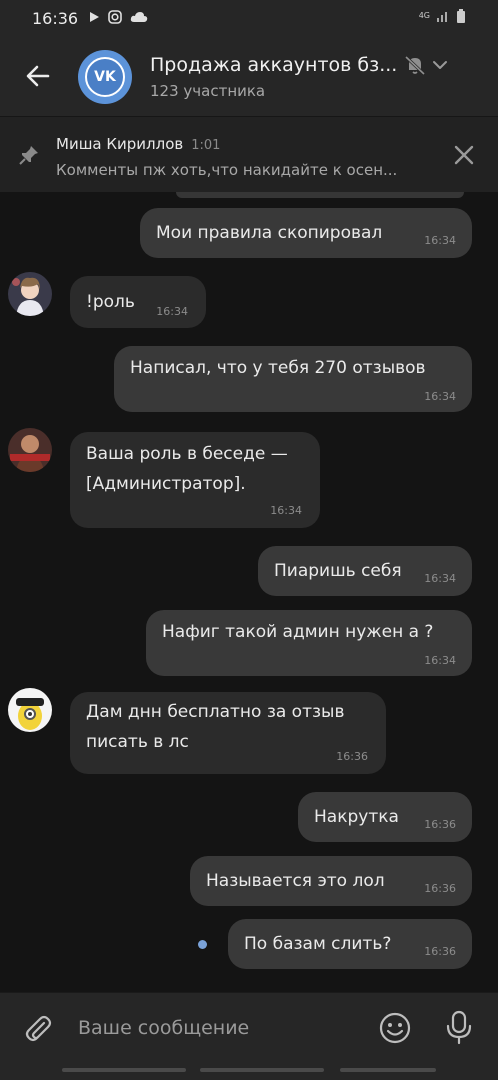  Describe the element at coordinates (187, 454) in the screenshot. I see `message-text-line1: Ваша роль в беседе —` at that location.